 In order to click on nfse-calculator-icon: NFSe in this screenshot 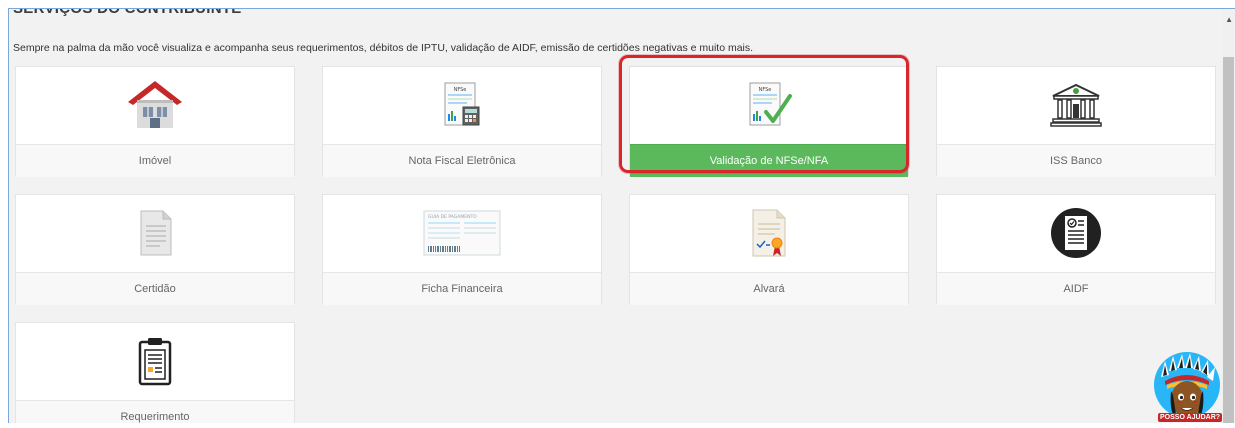, I will do `click(462, 104)`.